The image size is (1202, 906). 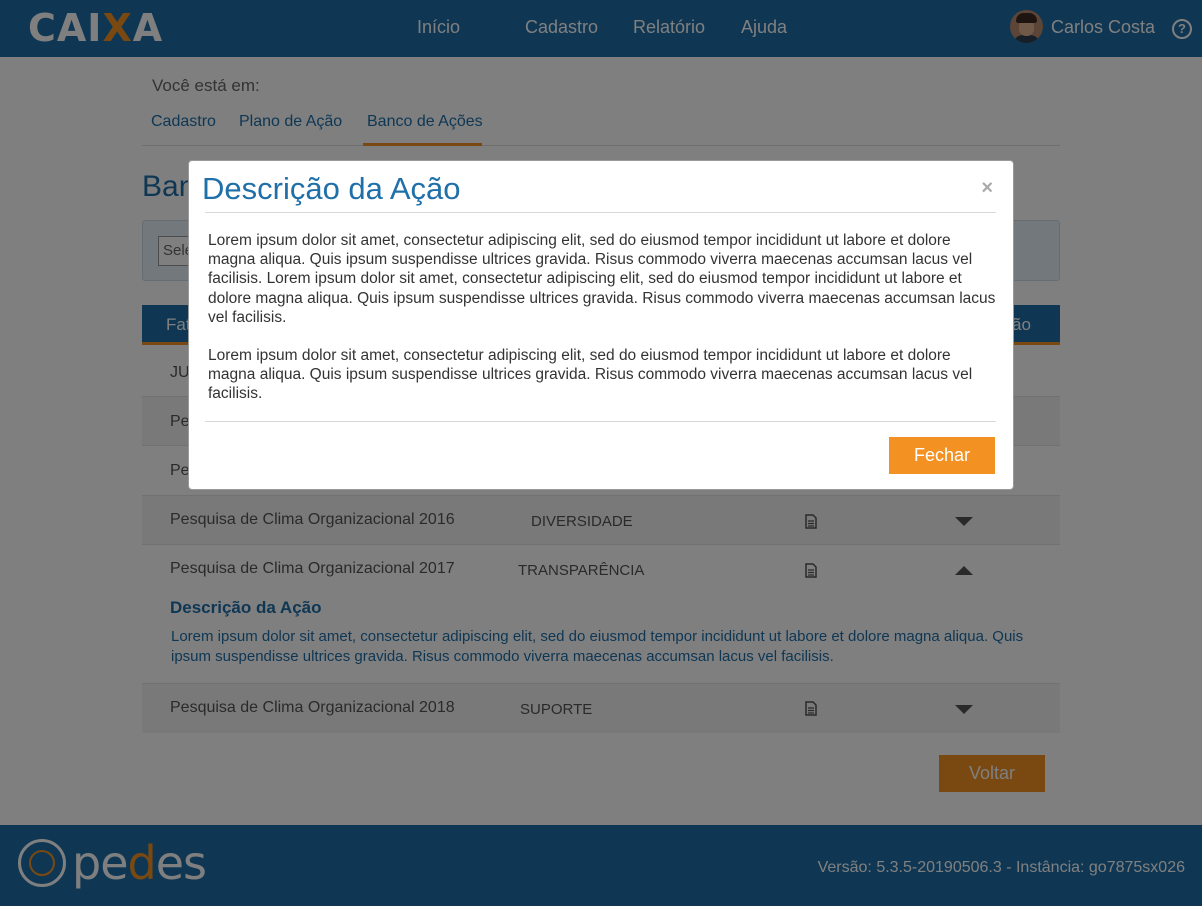 What do you see at coordinates (942, 455) in the screenshot?
I see `fechar-button: Fechar` at bounding box center [942, 455].